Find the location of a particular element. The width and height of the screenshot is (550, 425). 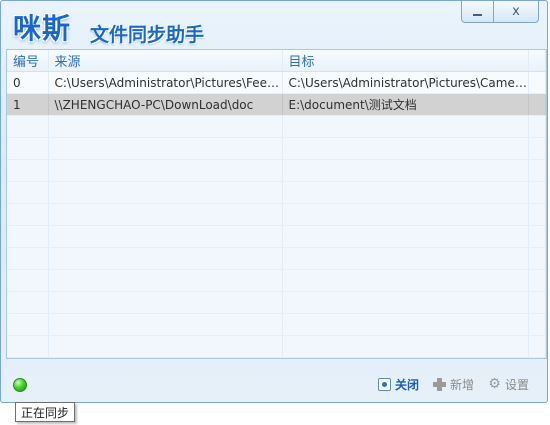

table-header-row: 编号 来源 目标 is located at coordinates (276, 61).